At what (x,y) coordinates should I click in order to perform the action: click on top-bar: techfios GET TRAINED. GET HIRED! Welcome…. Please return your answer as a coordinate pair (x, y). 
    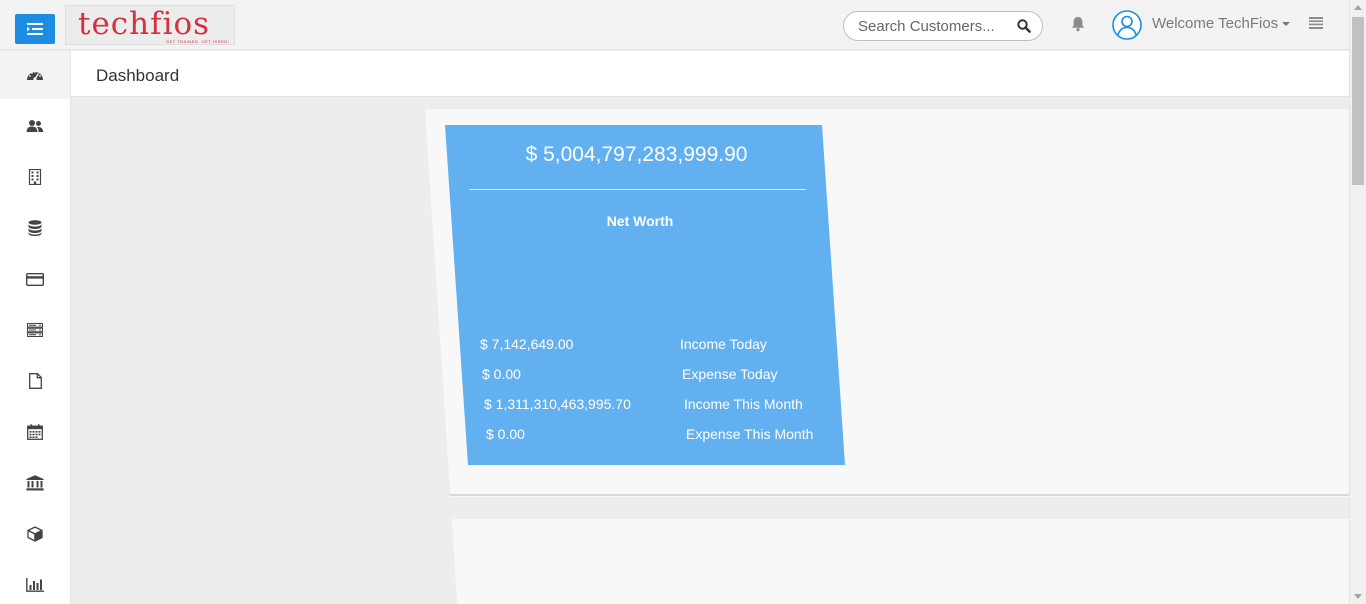
    Looking at the image, I should click on (674, 25).